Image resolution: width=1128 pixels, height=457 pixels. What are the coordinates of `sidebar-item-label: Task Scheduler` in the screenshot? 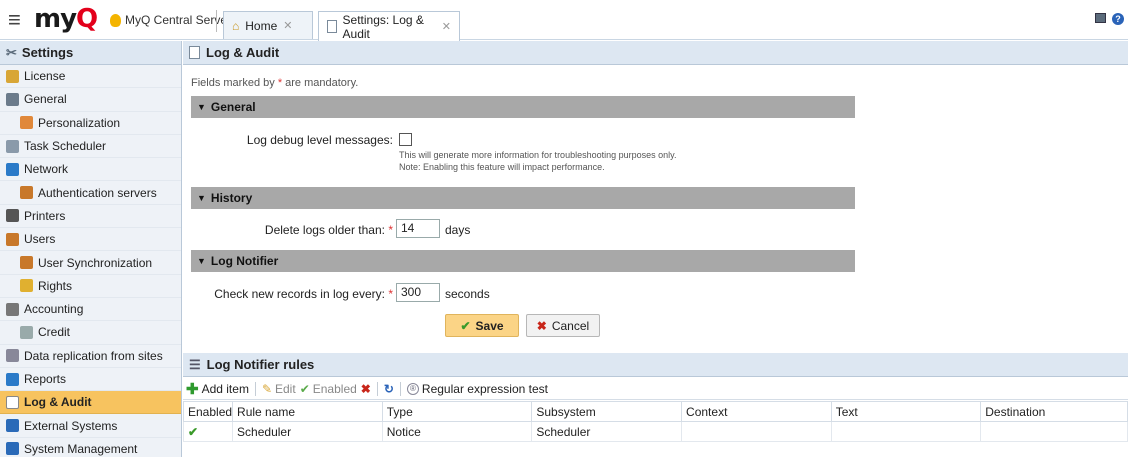 It's located at (65, 146).